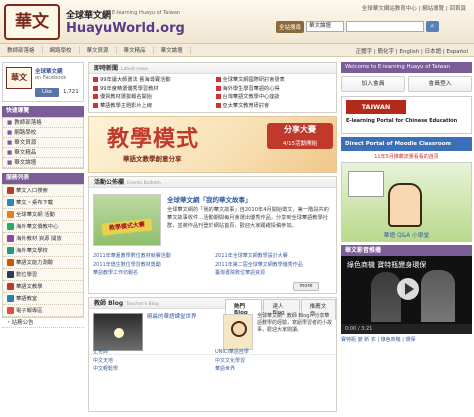 Image resolution: width=474 pixels, height=417 pixels. I want to click on service-label: 華語教室, so click(27, 298).